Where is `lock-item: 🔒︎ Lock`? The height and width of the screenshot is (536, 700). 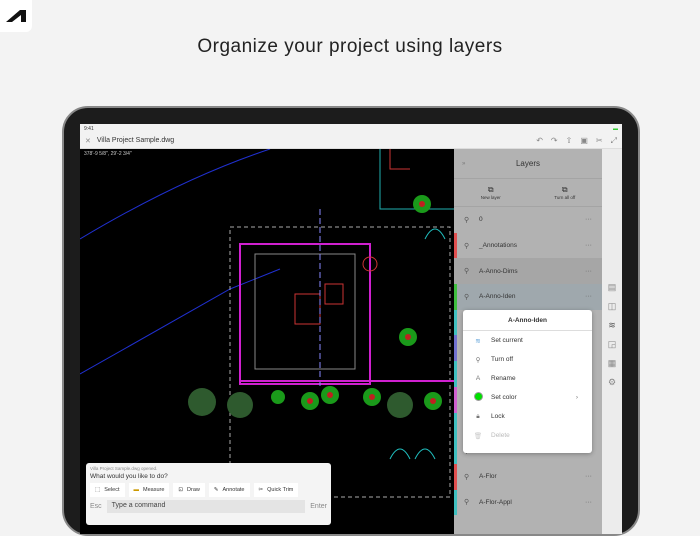
lock-item: 🔒︎ Lock is located at coordinates (527, 416).